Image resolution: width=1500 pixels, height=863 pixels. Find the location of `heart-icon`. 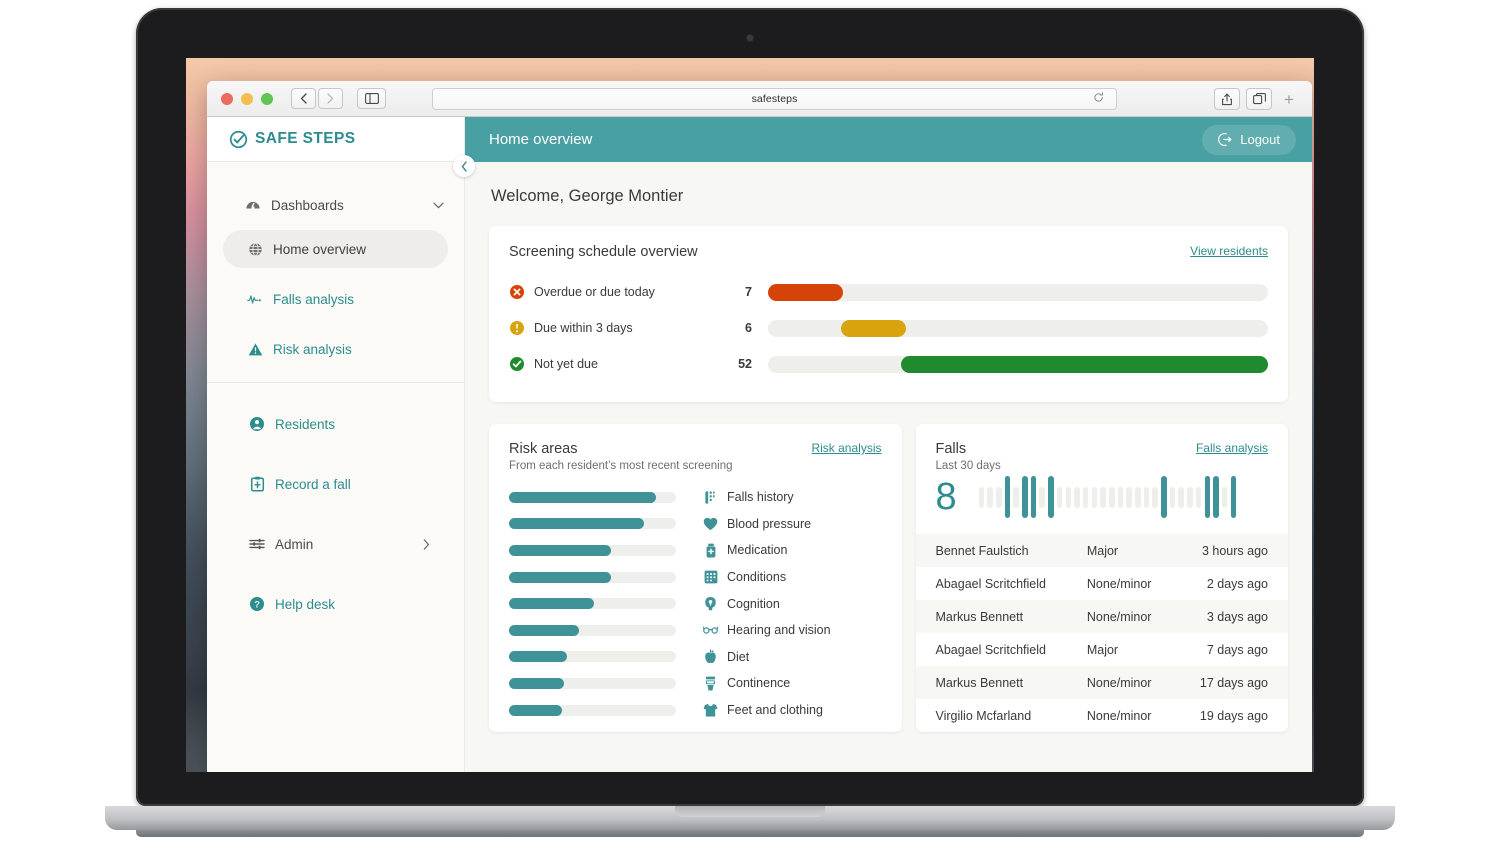

heart-icon is located at coordinates (710, 523).